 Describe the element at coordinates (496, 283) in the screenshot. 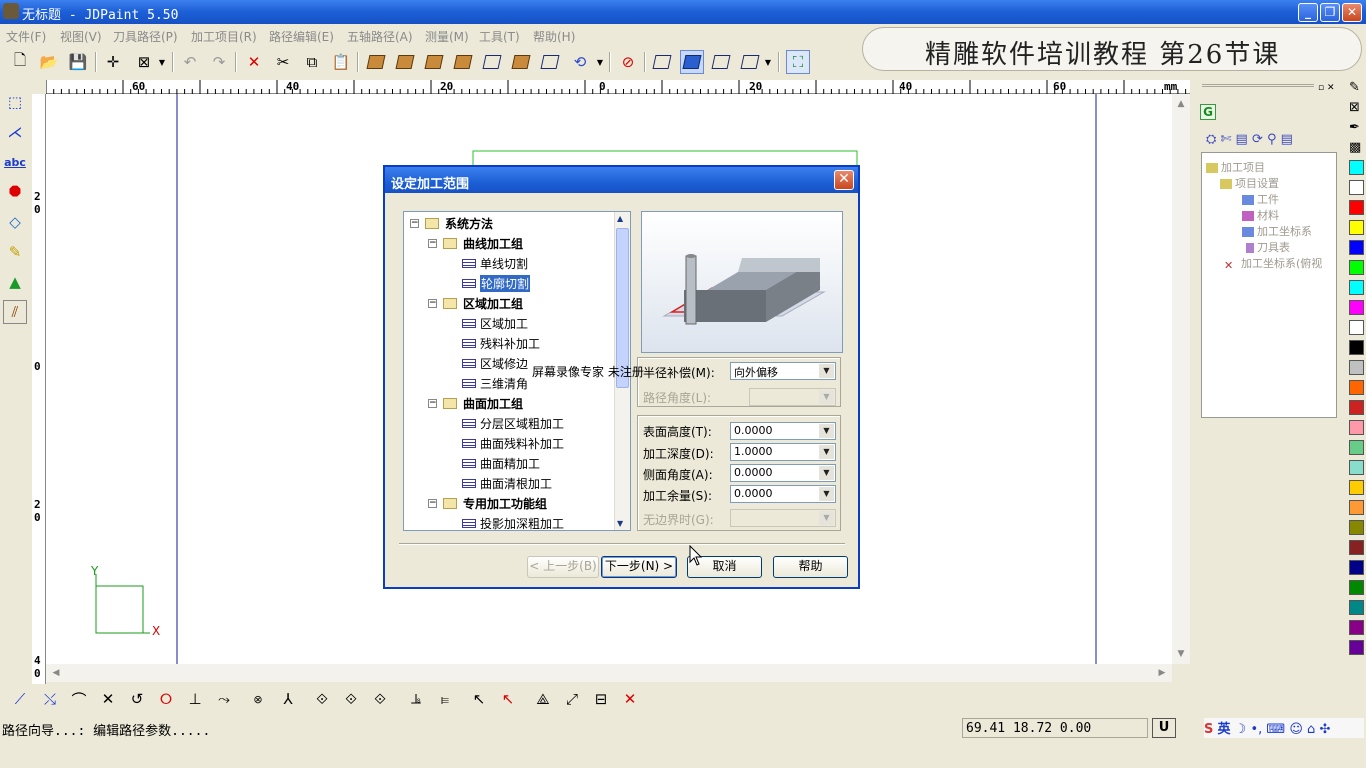

I see `tree-item: 轮廓切割` at that location.